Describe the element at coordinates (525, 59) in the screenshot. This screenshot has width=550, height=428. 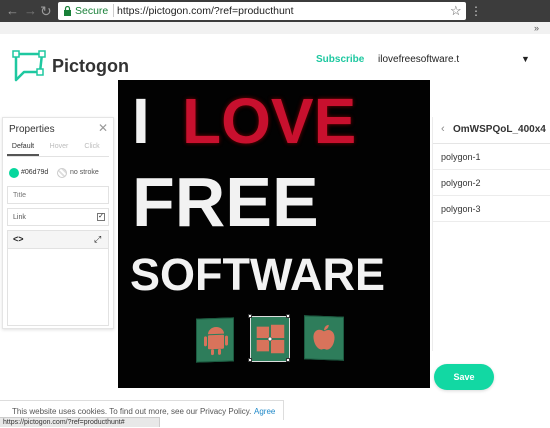
I see `caret-down-icon: ▼` at that location.